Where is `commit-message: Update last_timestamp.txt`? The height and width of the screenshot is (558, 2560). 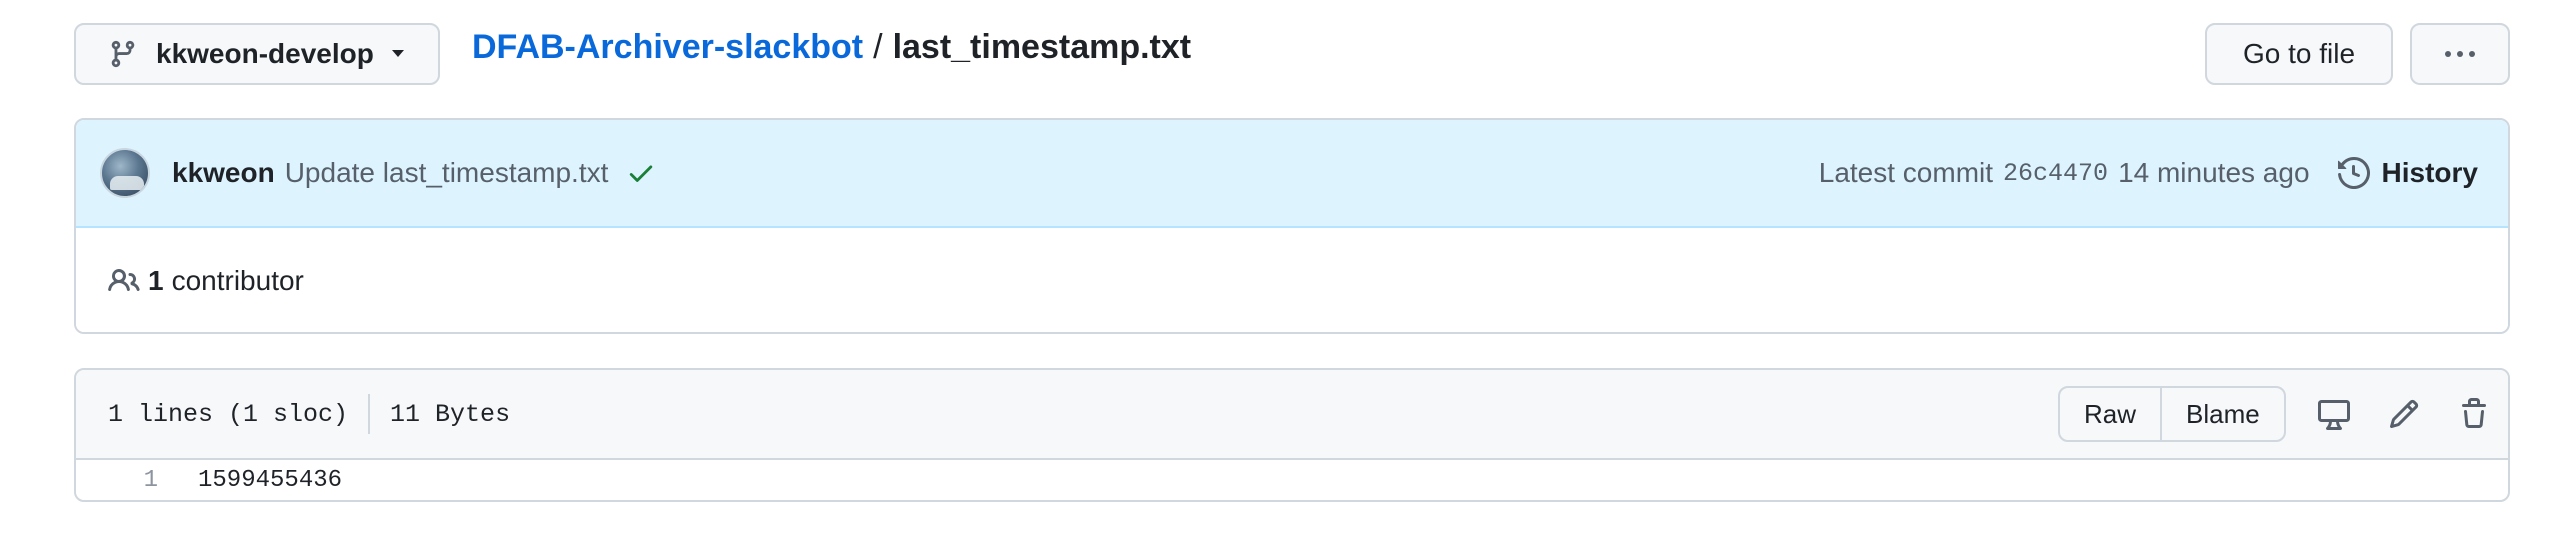 commit-message: Update last_timestamp.txt is located at coordinates (447, 173).